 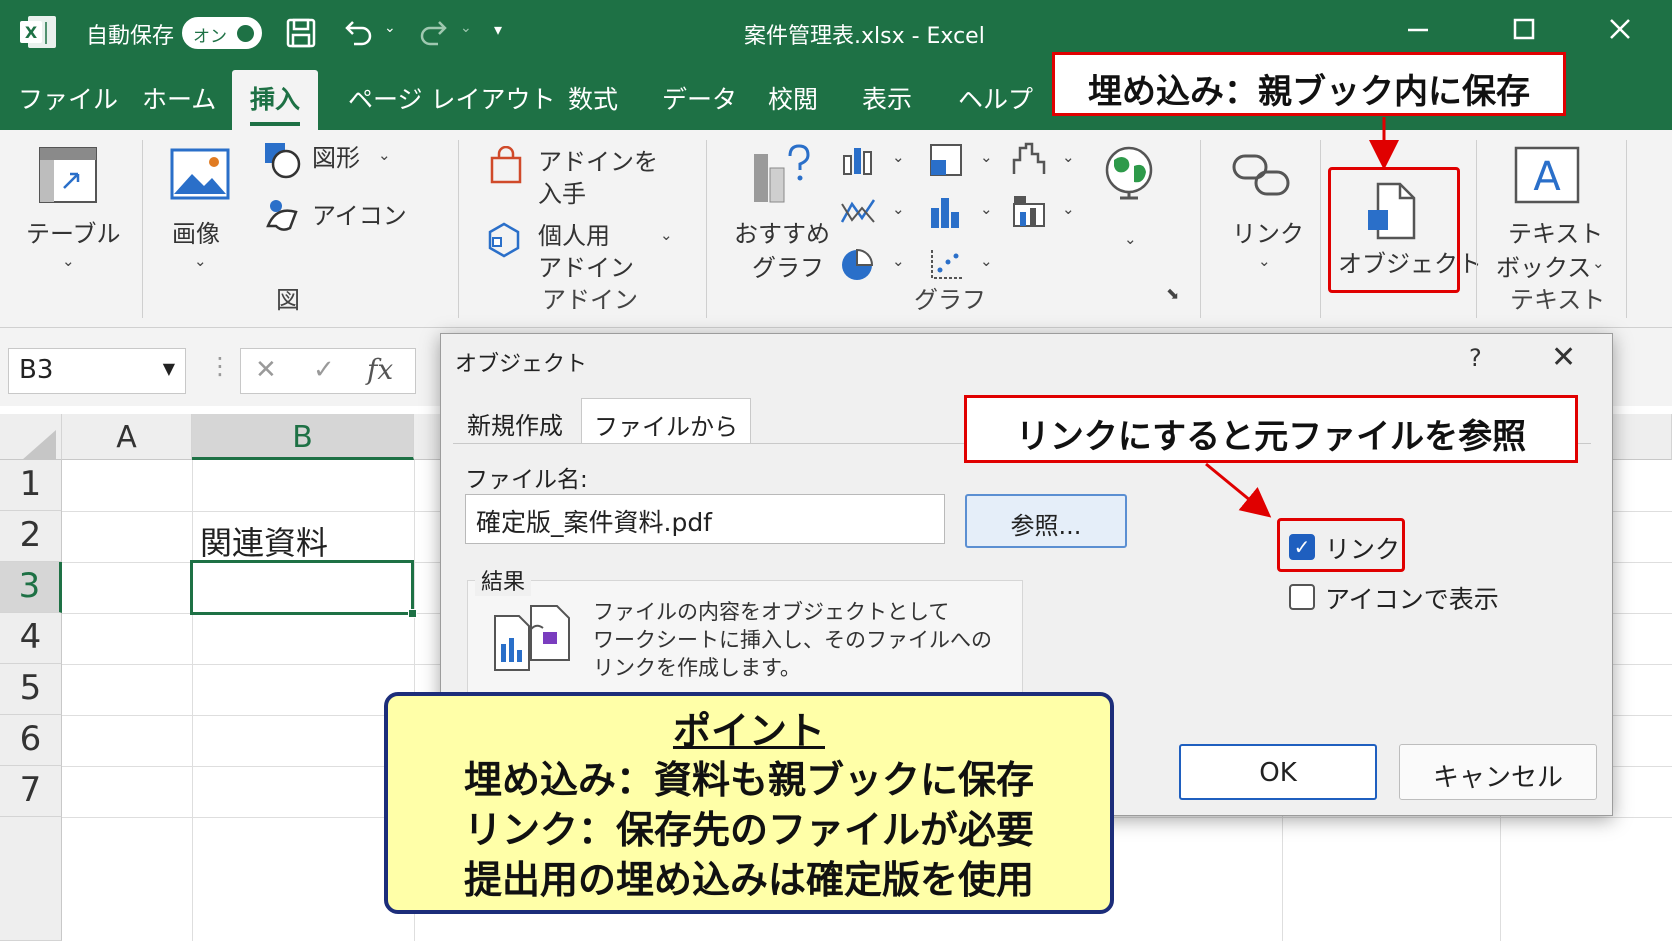 I want to click on point-heading: ポイント, so click(x=748, y=731).